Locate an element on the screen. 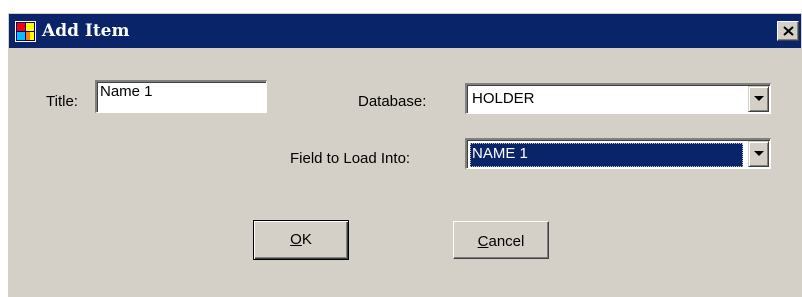 Image resolution: width=802 pixels, height=297 pixels. title-bar: Add Item is located at coordinates (405, 31).